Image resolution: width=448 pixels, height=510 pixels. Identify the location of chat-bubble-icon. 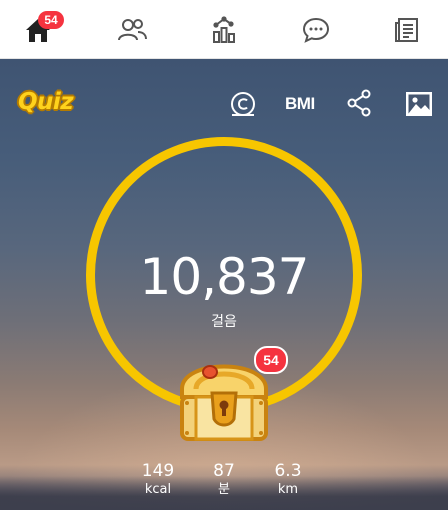
(316, 30).